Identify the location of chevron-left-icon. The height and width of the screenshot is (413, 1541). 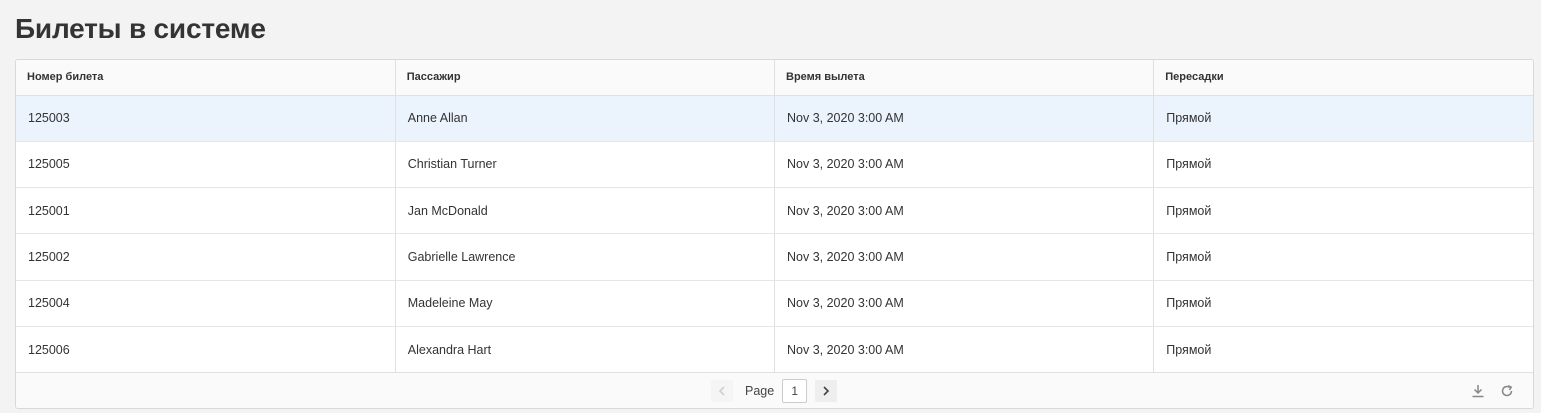
(721, 391).